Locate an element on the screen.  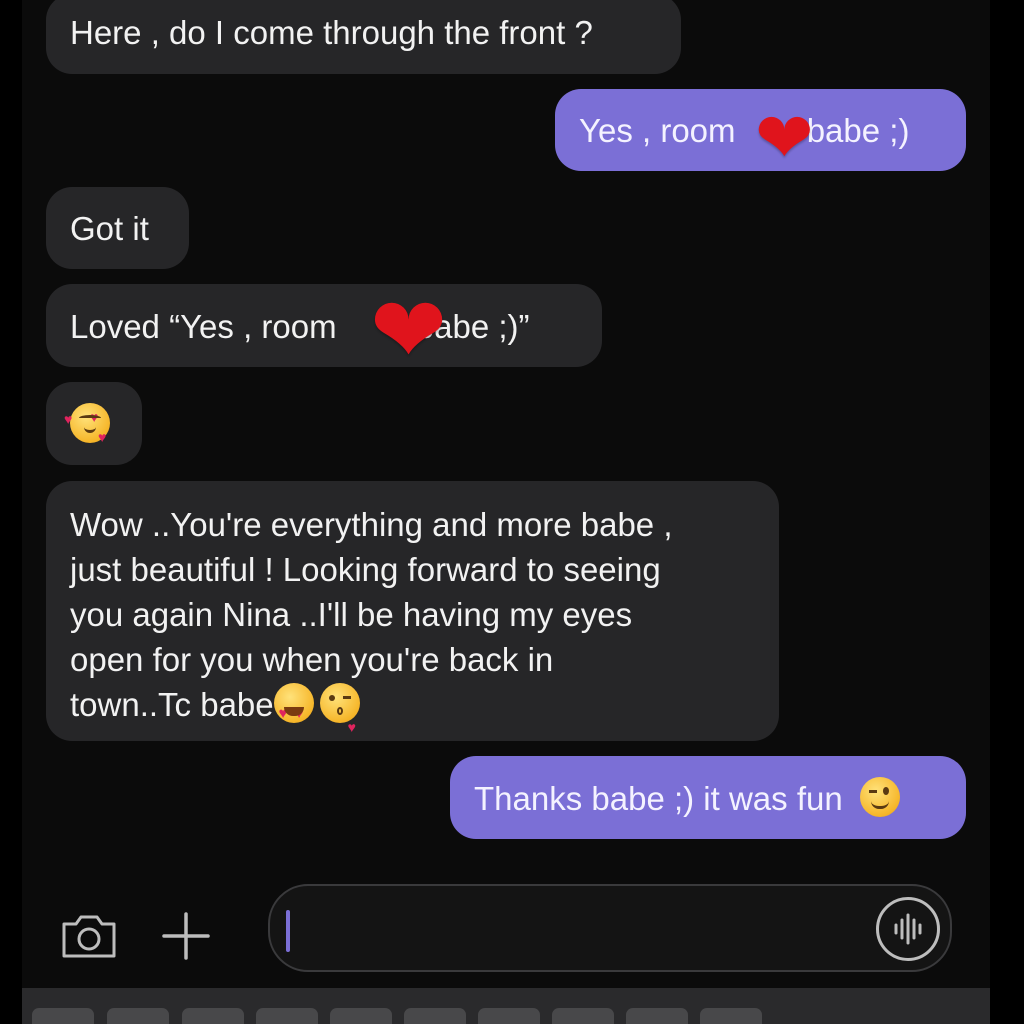
message-line: you again Nina ..I'll be having my eyes is located at coordinates (351, 614).